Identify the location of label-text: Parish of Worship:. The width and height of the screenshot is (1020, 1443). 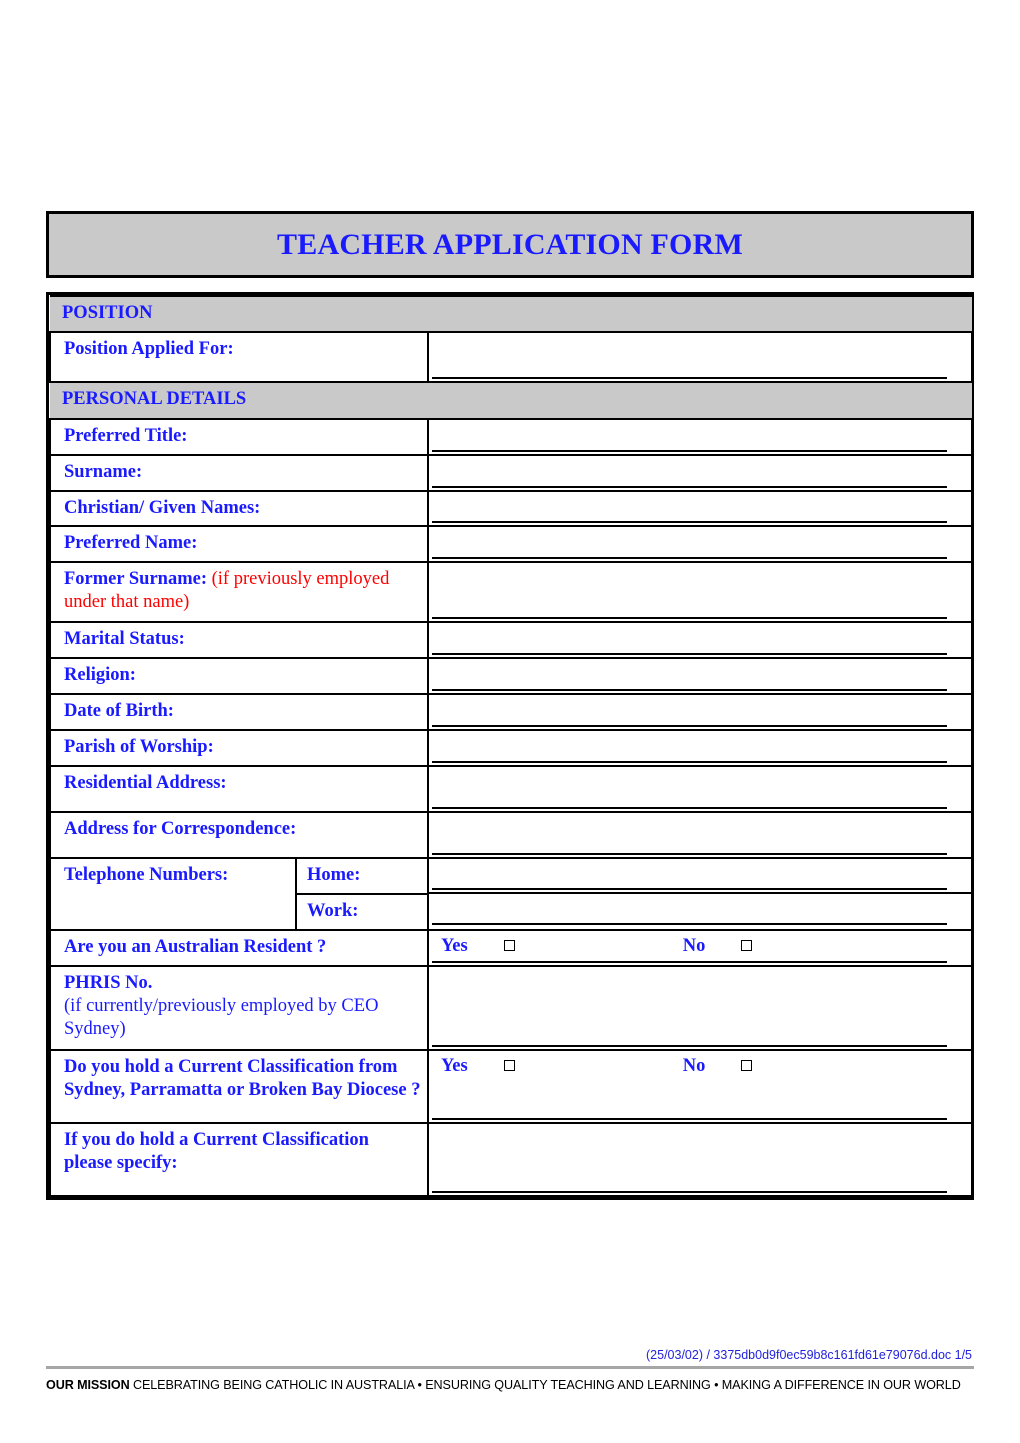
(139, 747).